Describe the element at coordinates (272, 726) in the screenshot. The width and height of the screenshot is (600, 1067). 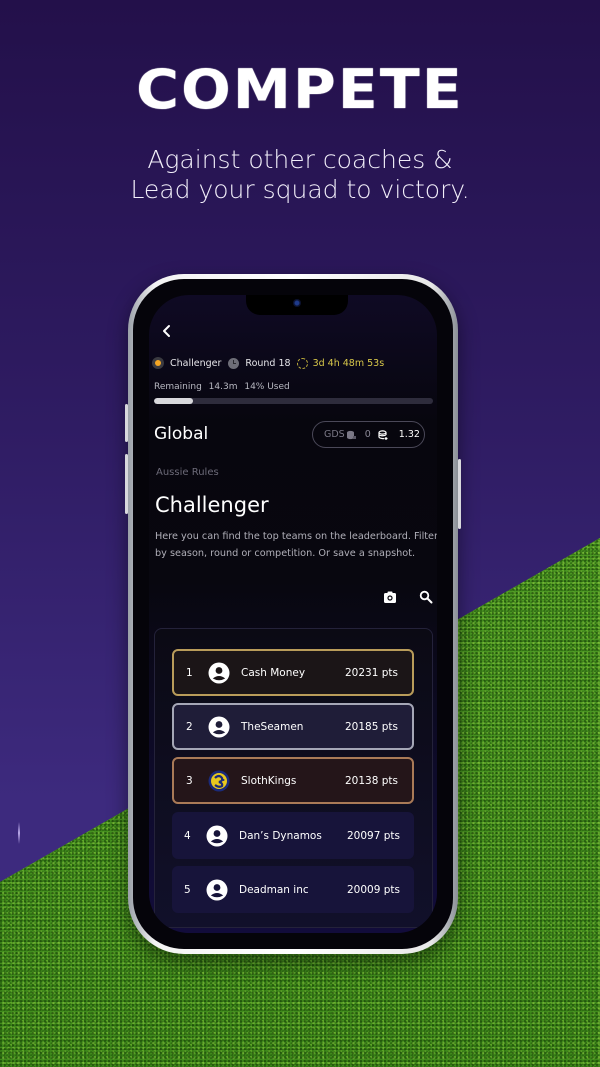
I see `team-name: TheSeamen` at that location.